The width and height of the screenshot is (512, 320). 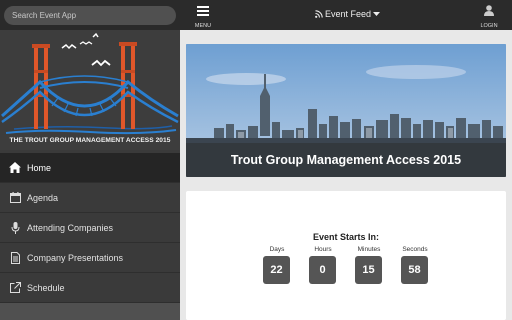 I want to click on hero-caption: Trout Group Management Access 2015, so click(x=346, y=160).